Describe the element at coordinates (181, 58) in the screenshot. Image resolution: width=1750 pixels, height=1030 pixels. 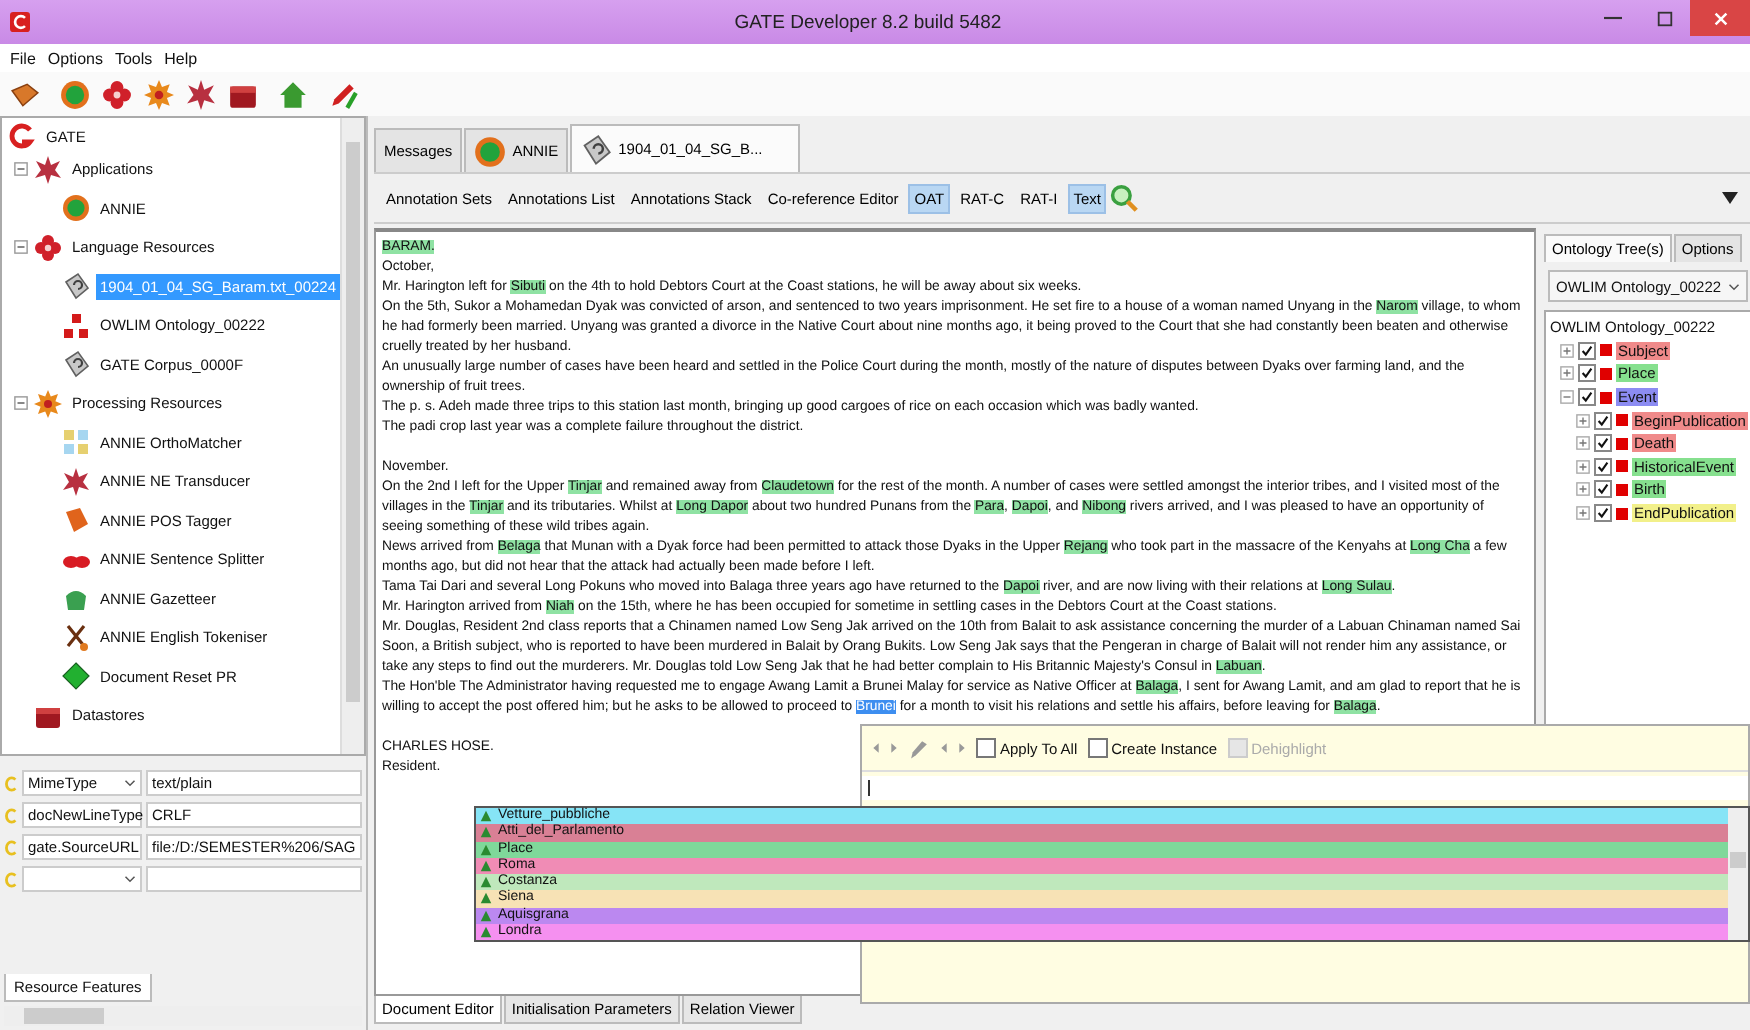
I see `menu-item: Help` at that location.